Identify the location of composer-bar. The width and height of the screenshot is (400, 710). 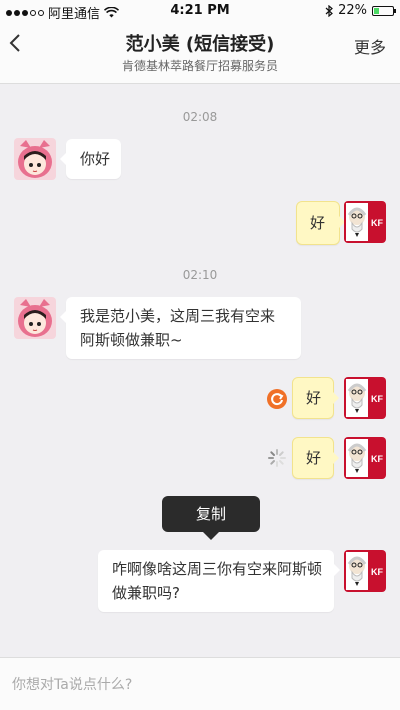
(200, 683).